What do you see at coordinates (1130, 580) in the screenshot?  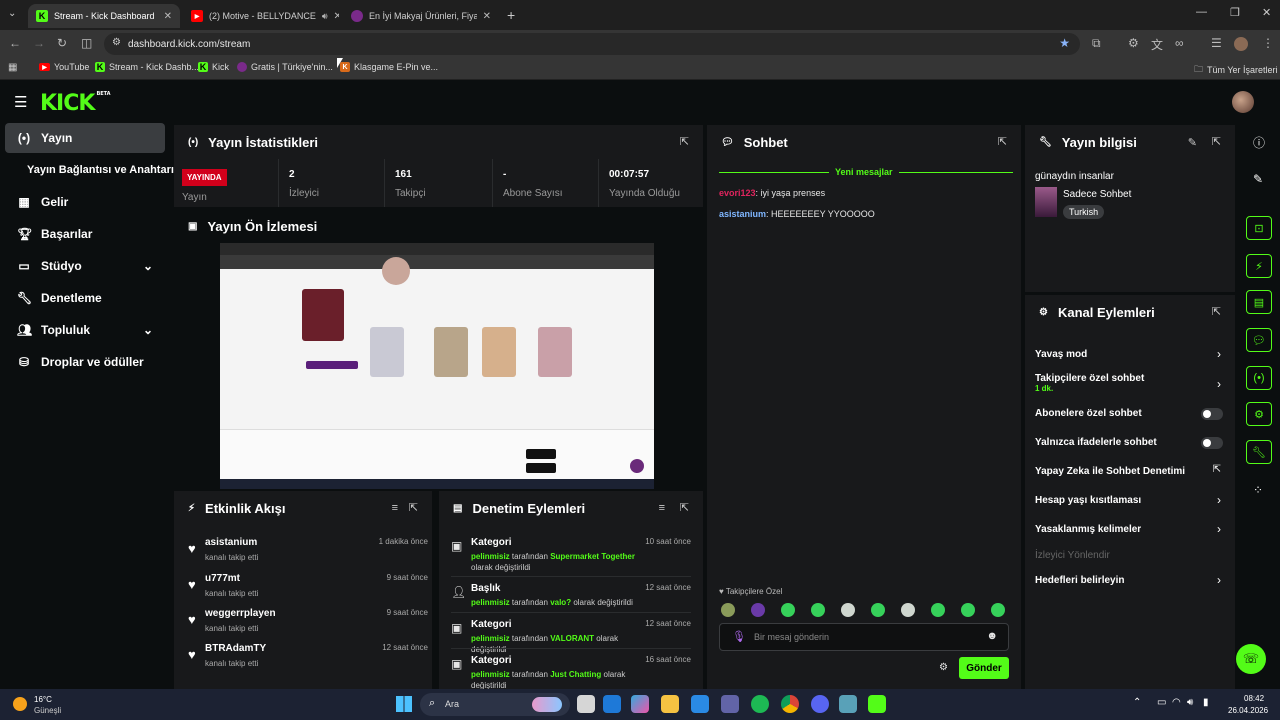 I see `action-set-goals: Hedefleri belirleyin` at bounding box center [1130, 580].